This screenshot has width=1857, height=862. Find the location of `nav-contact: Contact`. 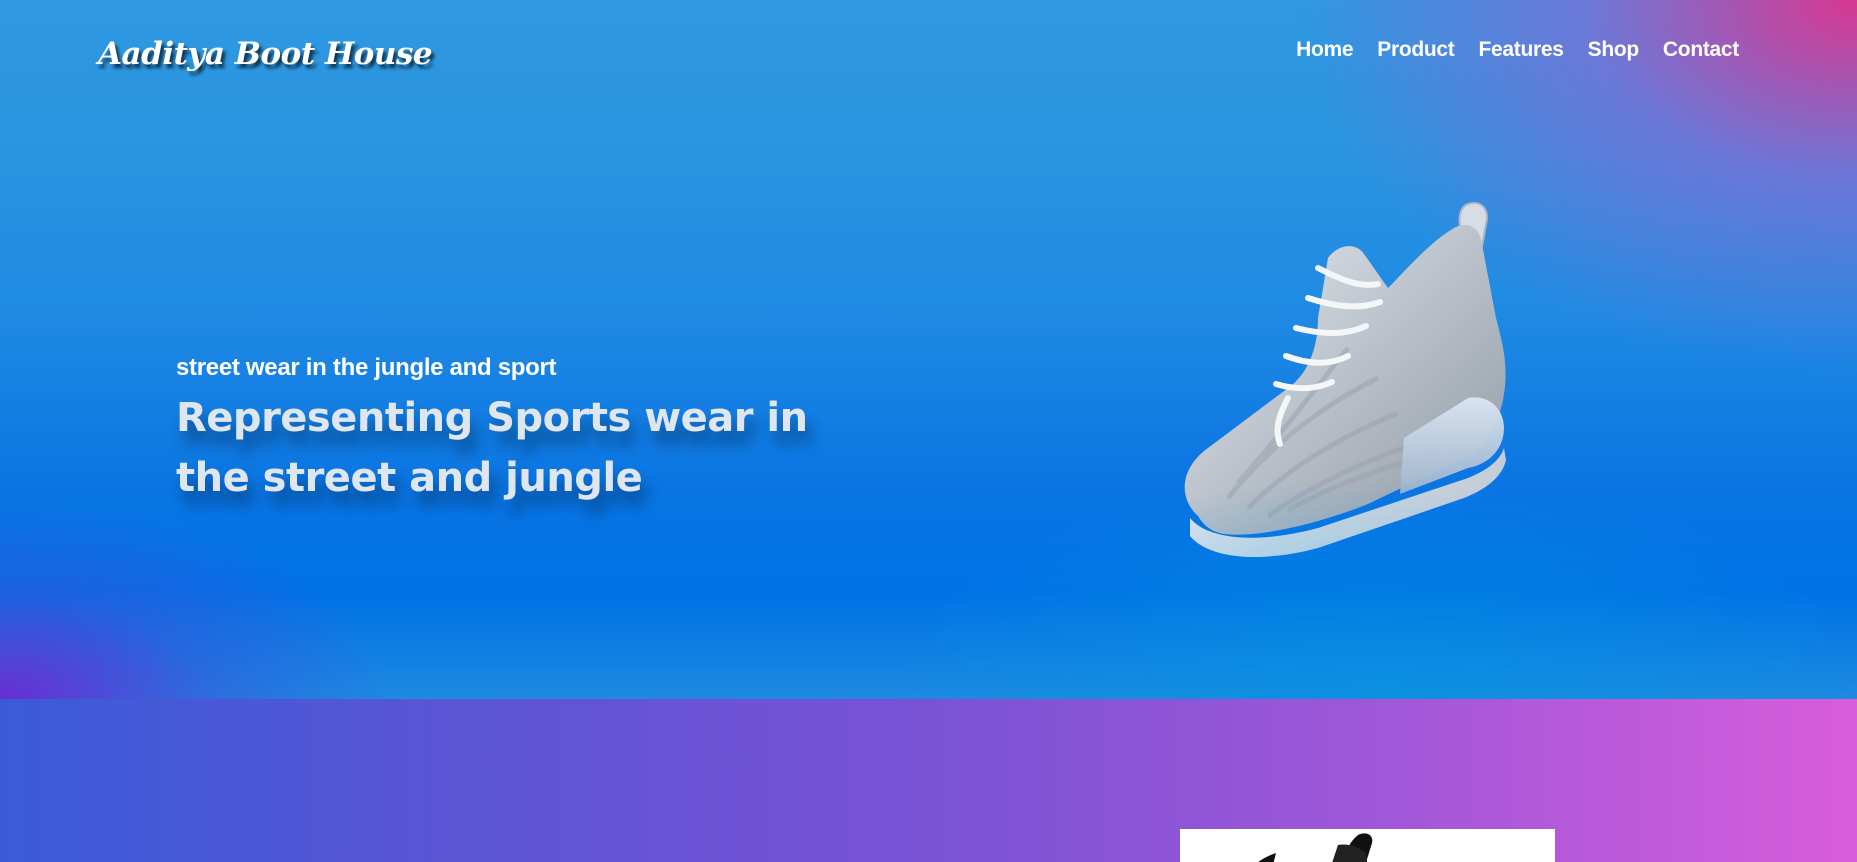

nav-contact: Contact is located at coordinates (1701, 50).